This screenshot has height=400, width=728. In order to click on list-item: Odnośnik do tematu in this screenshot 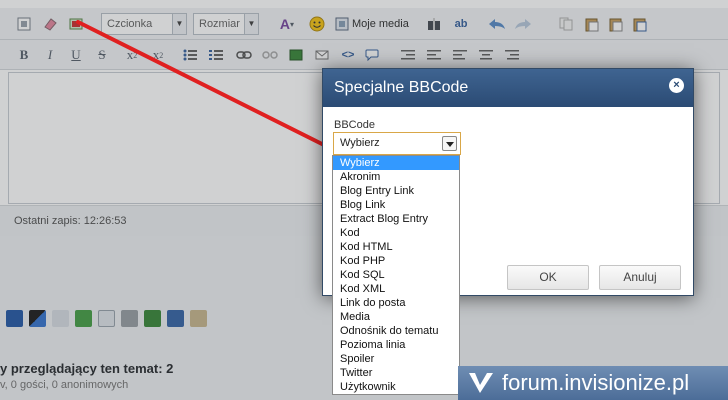, I will do `click(396, 331)`.